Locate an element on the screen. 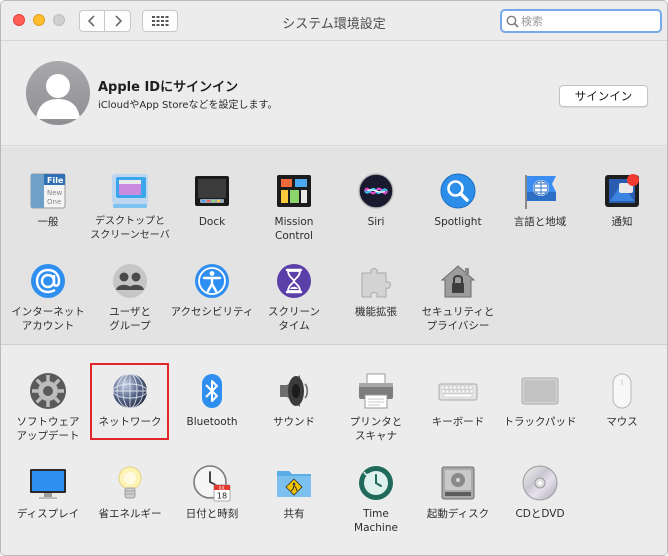 The image size is (668, 556). apple-id-title: Apple IDにサインイン is located at coordinates (168, 85).